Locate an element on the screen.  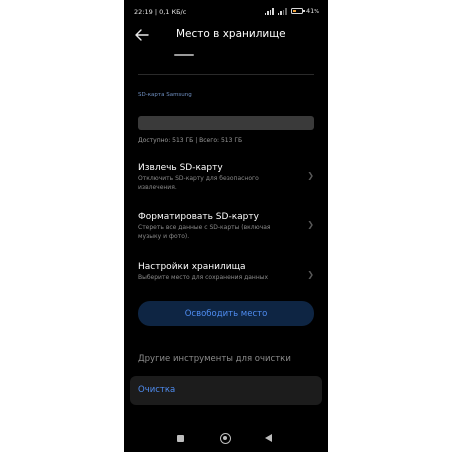
circle-icon is located at coordinates (225, 438).